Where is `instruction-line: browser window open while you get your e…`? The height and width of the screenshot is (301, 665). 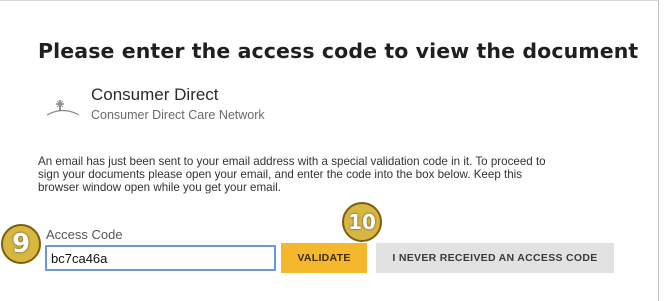
instruction-line: browser window open while you get your e… is located at coordinates (159, 187).